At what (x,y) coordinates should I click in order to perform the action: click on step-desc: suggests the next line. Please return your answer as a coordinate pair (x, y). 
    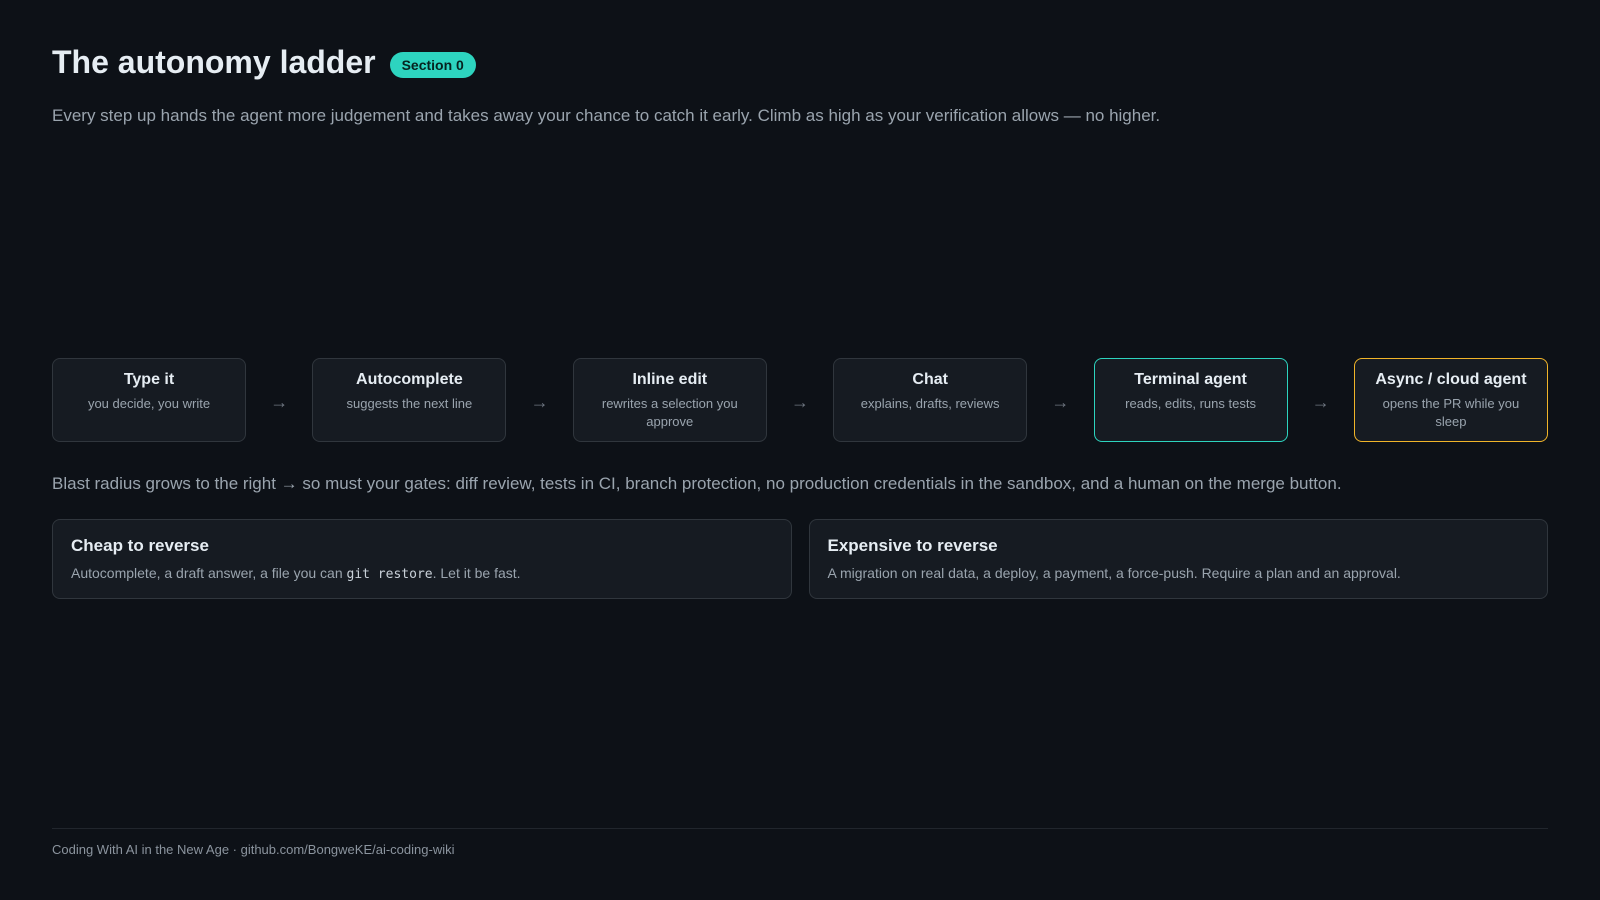
    Looking at the image, I should click on (409, 403).